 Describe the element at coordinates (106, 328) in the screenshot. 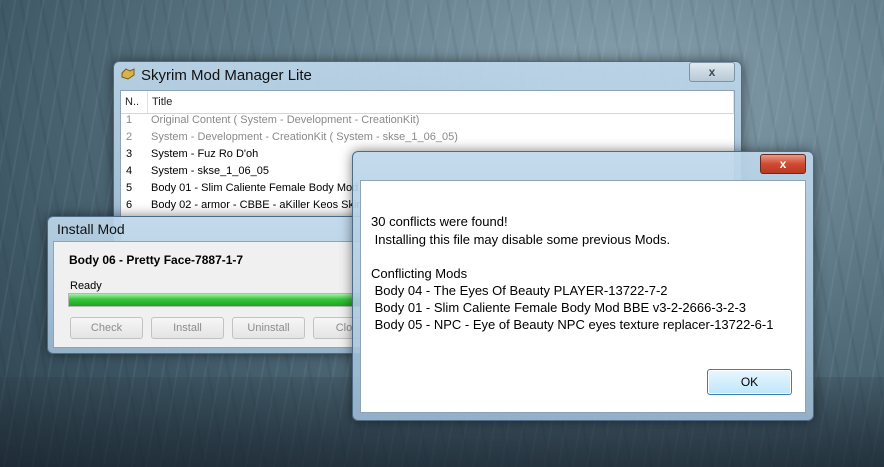

I see `check-button: Check` at that location.